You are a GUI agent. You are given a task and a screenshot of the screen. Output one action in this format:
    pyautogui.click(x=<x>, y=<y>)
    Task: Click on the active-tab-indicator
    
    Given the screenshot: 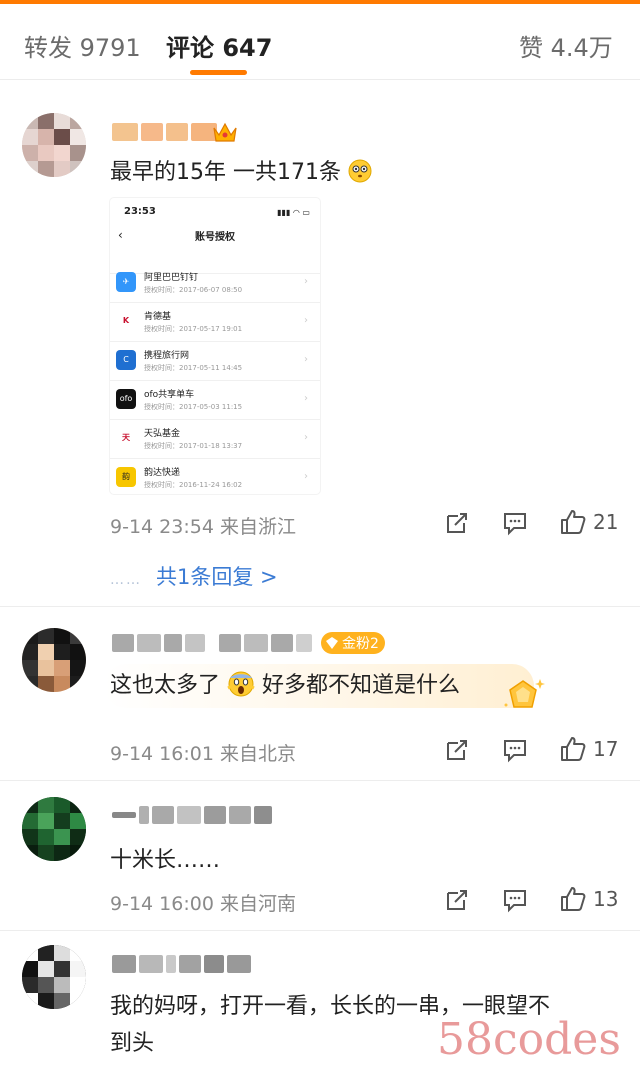 What is the action you would take?
    pyautogui.click(x=218, y=72)
    